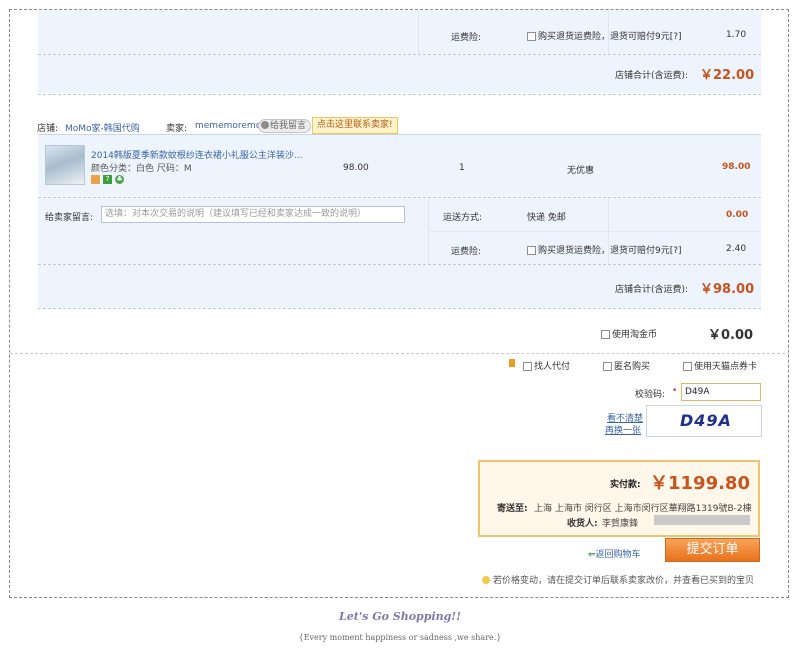 The image size is (800, 658). What do you see at coordinates (625, 485) in the screenshot?
I see `payment-label: 实付款:` at bounding box center [625, 485].